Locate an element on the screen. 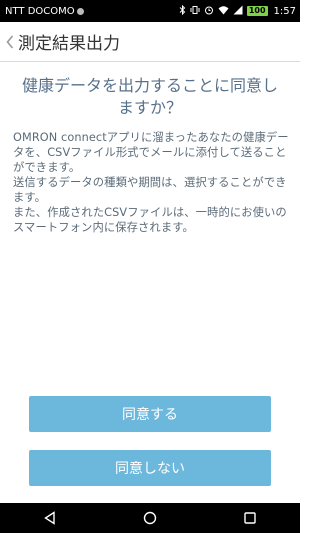 The height and width of the screenshot is (533, 320). status-icons: 100 1:57 is located at coordinates (237, 11).